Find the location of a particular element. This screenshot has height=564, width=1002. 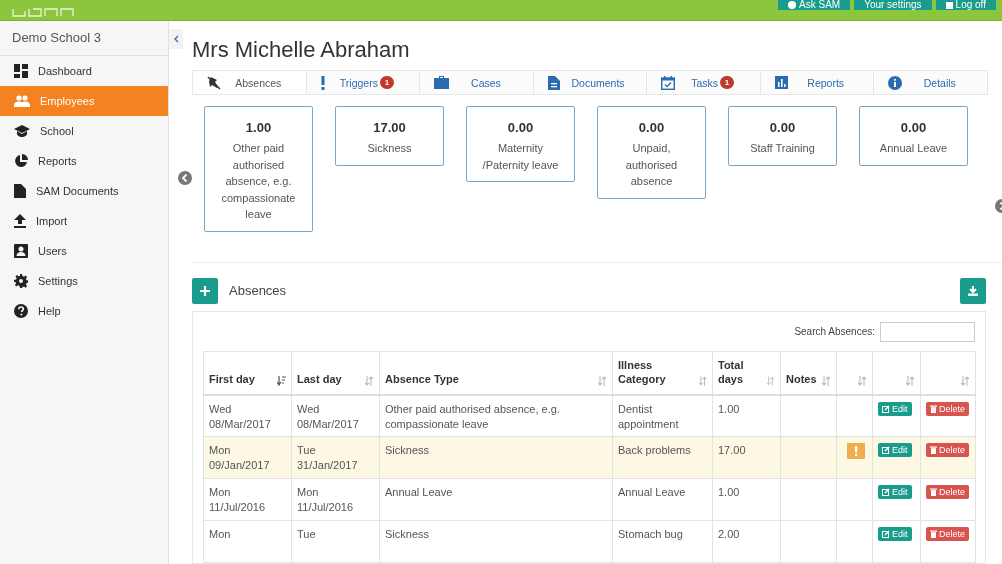

tab: Triggers 1 is located at coordinates (363, 82).